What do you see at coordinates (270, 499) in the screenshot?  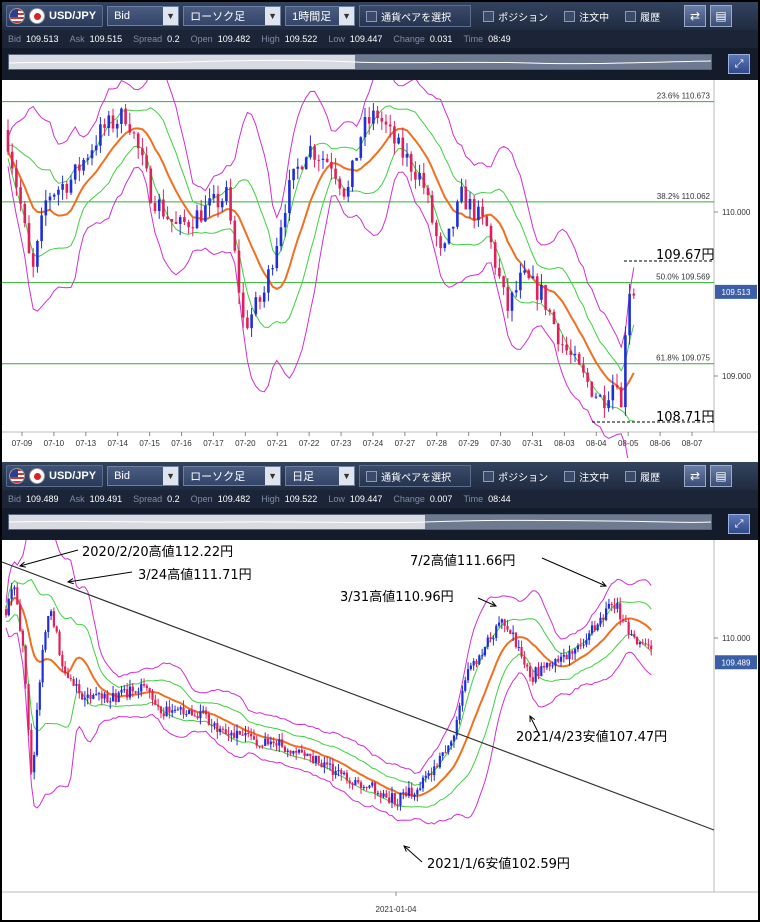 I see `high-label: High` at bounding box center [270, 499].